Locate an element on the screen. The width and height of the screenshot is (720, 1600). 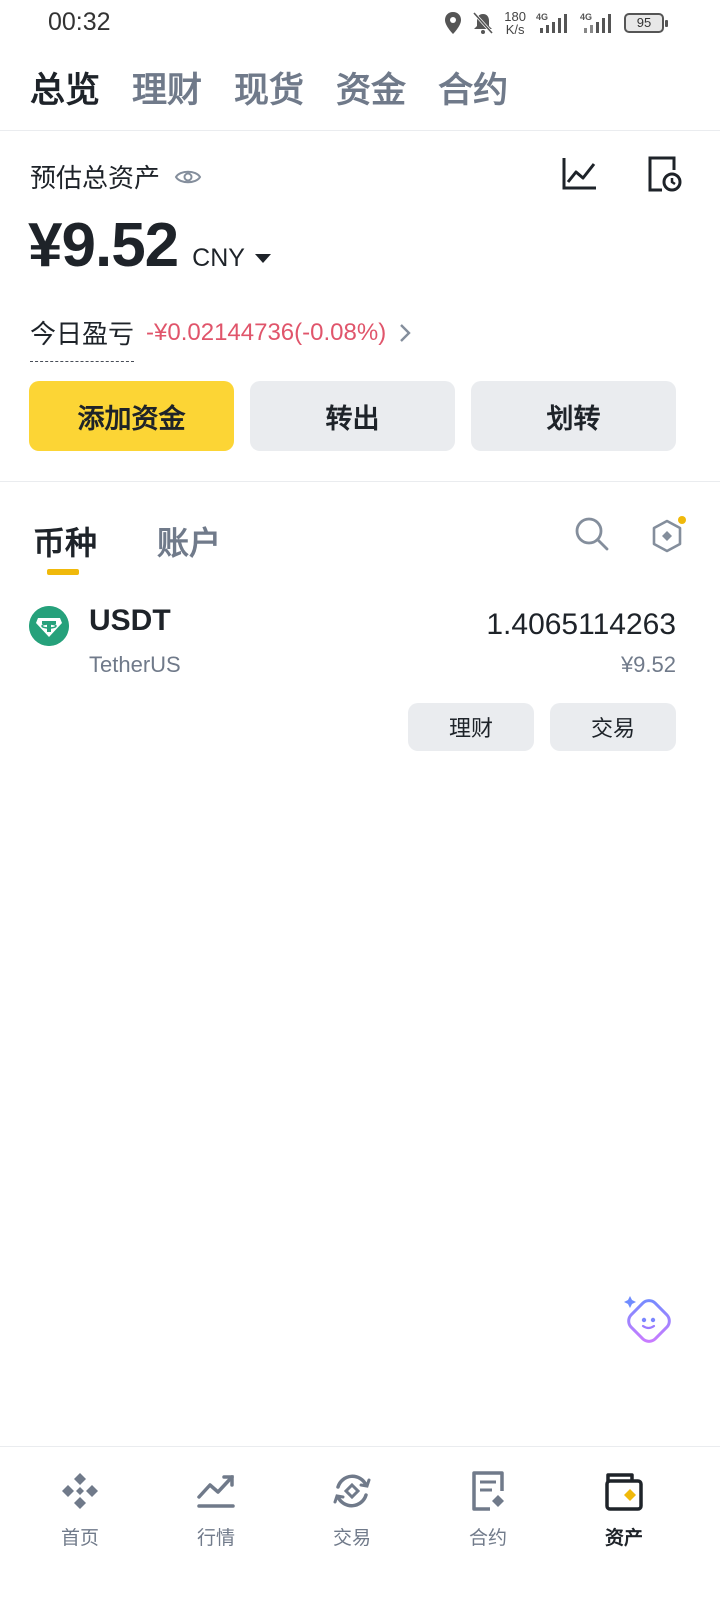
eye-icon is located at coordinates (188, 177).